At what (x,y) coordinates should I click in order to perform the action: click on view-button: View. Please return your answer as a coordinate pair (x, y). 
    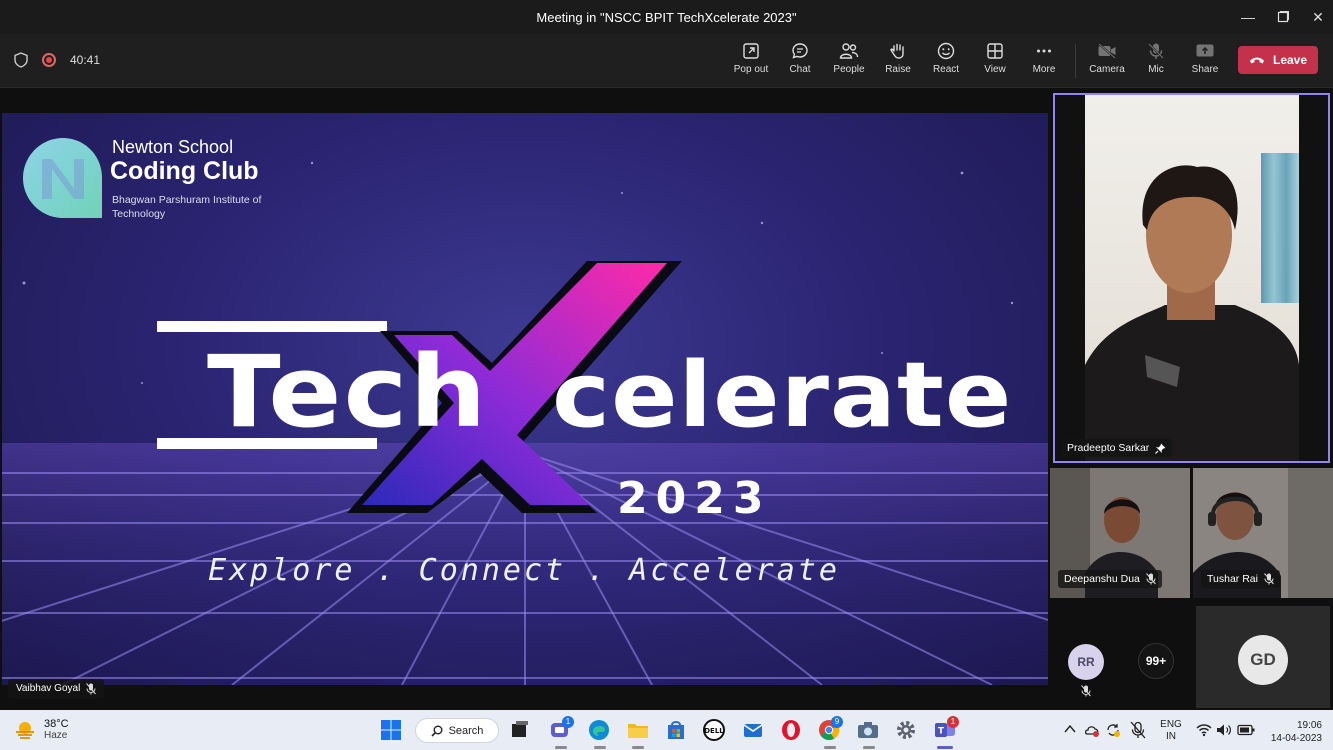
    Looking at the image, I should click on (995, 58).